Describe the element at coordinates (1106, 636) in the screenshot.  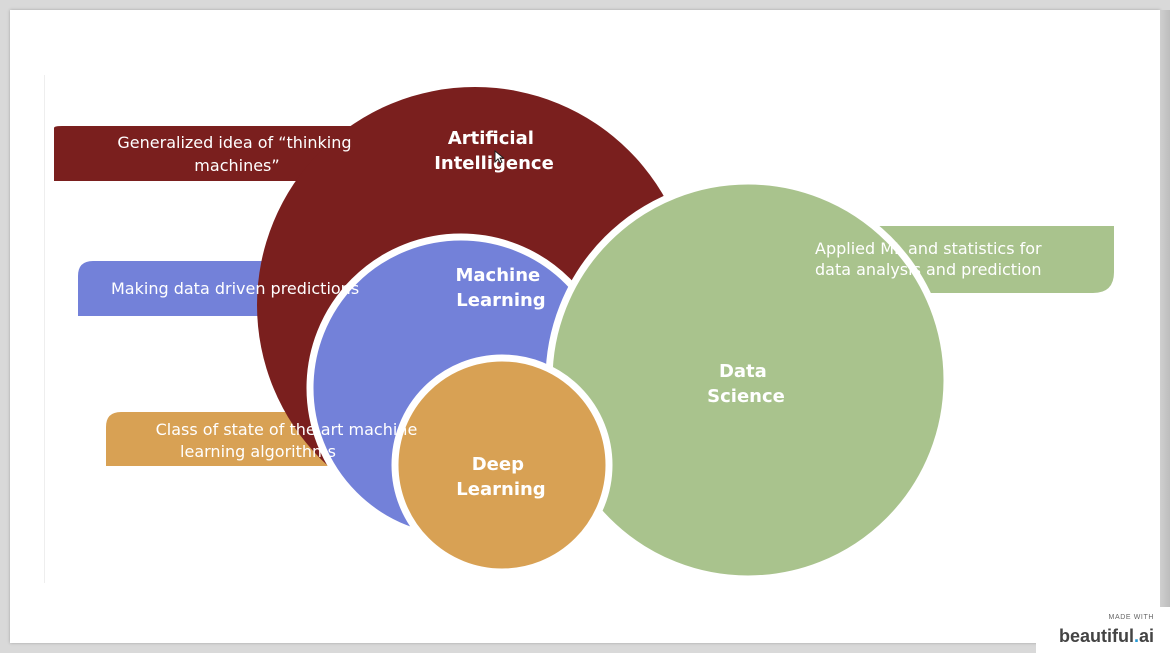
I see `brand-logo: beautiful.ai` at that location.